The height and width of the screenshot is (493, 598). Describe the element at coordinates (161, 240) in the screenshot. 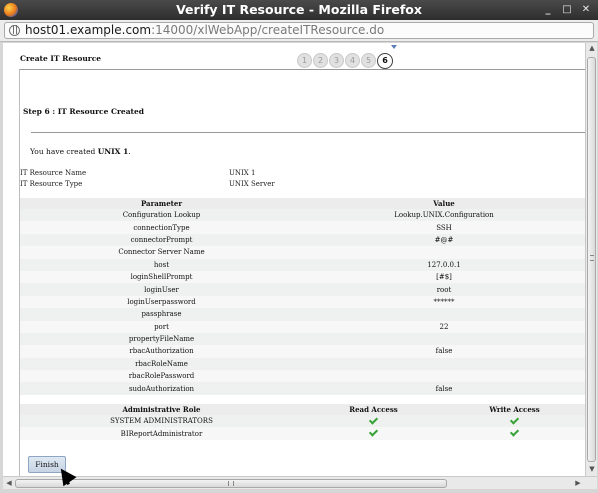

I see `parameter-name: connectorPrompt` at that location.